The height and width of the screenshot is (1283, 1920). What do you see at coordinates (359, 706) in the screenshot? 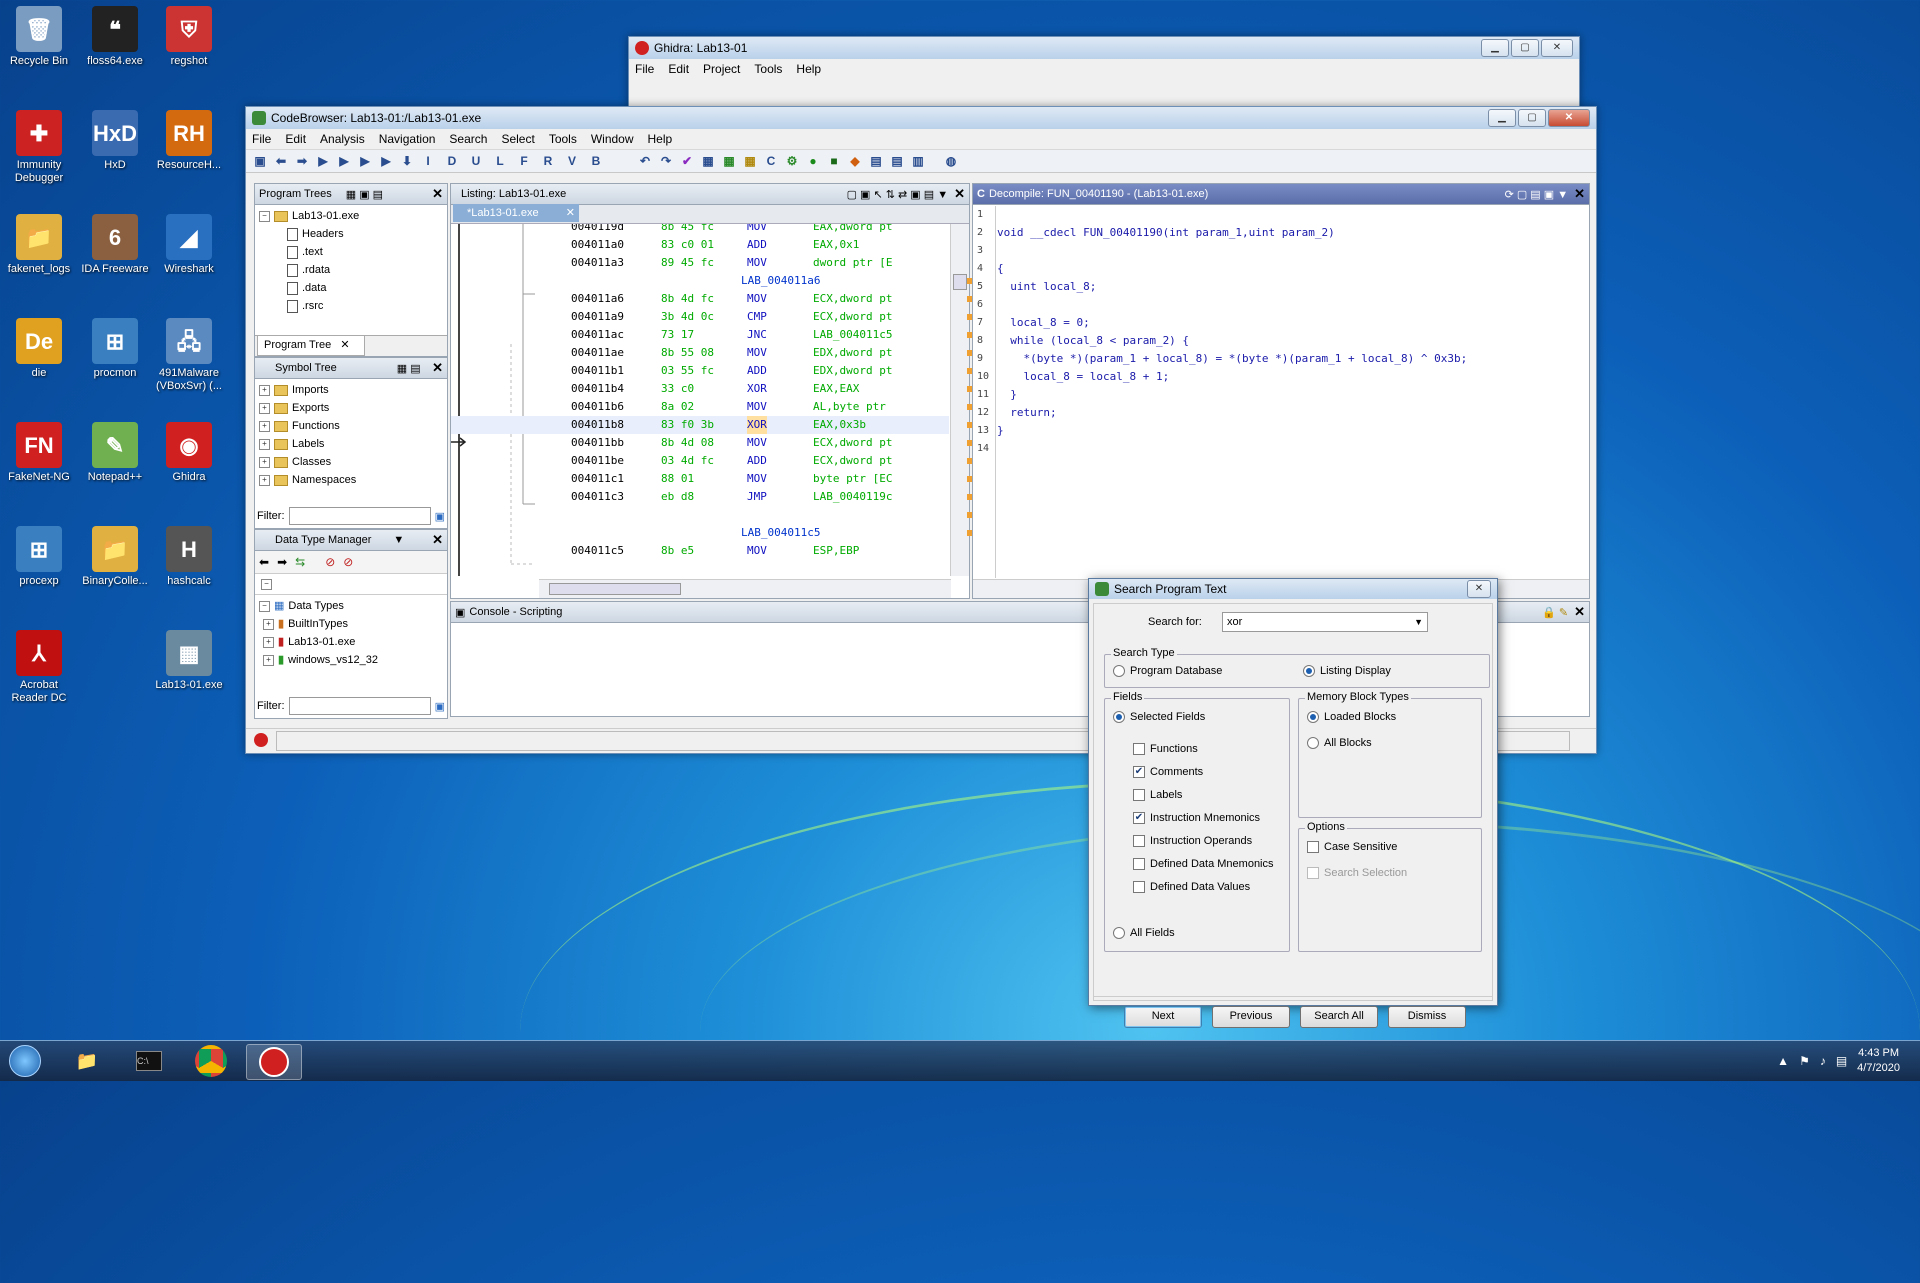
I see `data-type-filter-input` at bounding box center [359, 706].